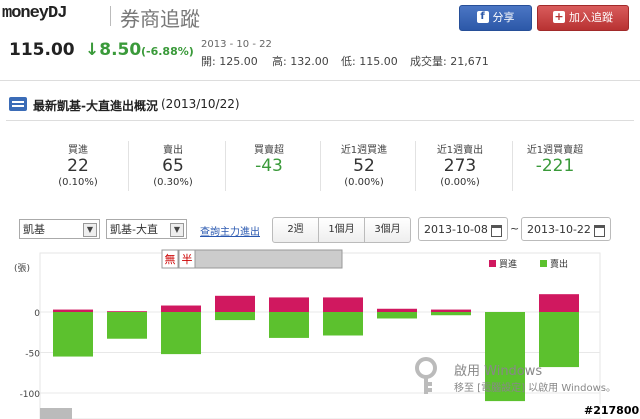 The height and width of the screenshot is (419, 640). Describe the element at coordinates (612, 410) in the screenshot. I see `image-id-badge: #217800` at that location.